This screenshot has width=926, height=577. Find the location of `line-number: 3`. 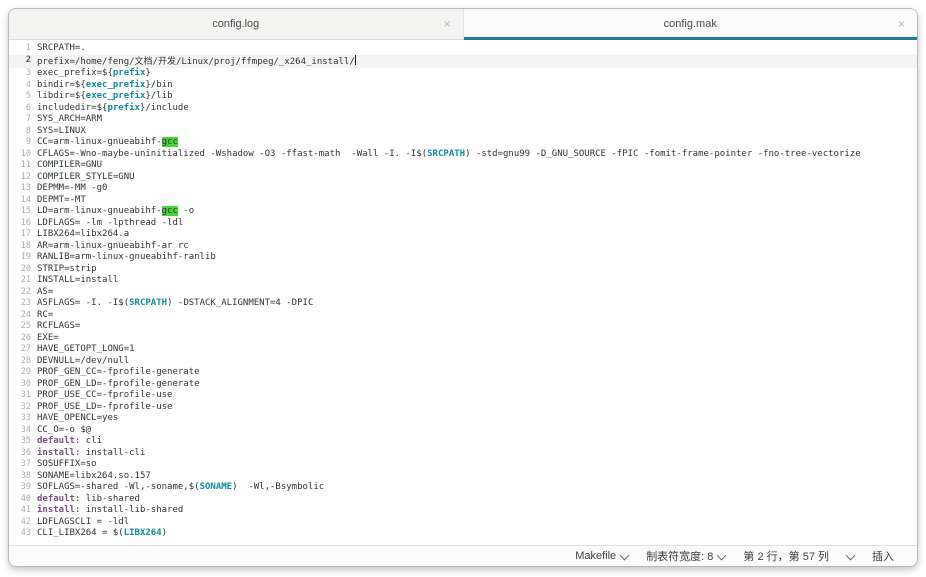

line-number: 3 is located at coordinates (28, 73).